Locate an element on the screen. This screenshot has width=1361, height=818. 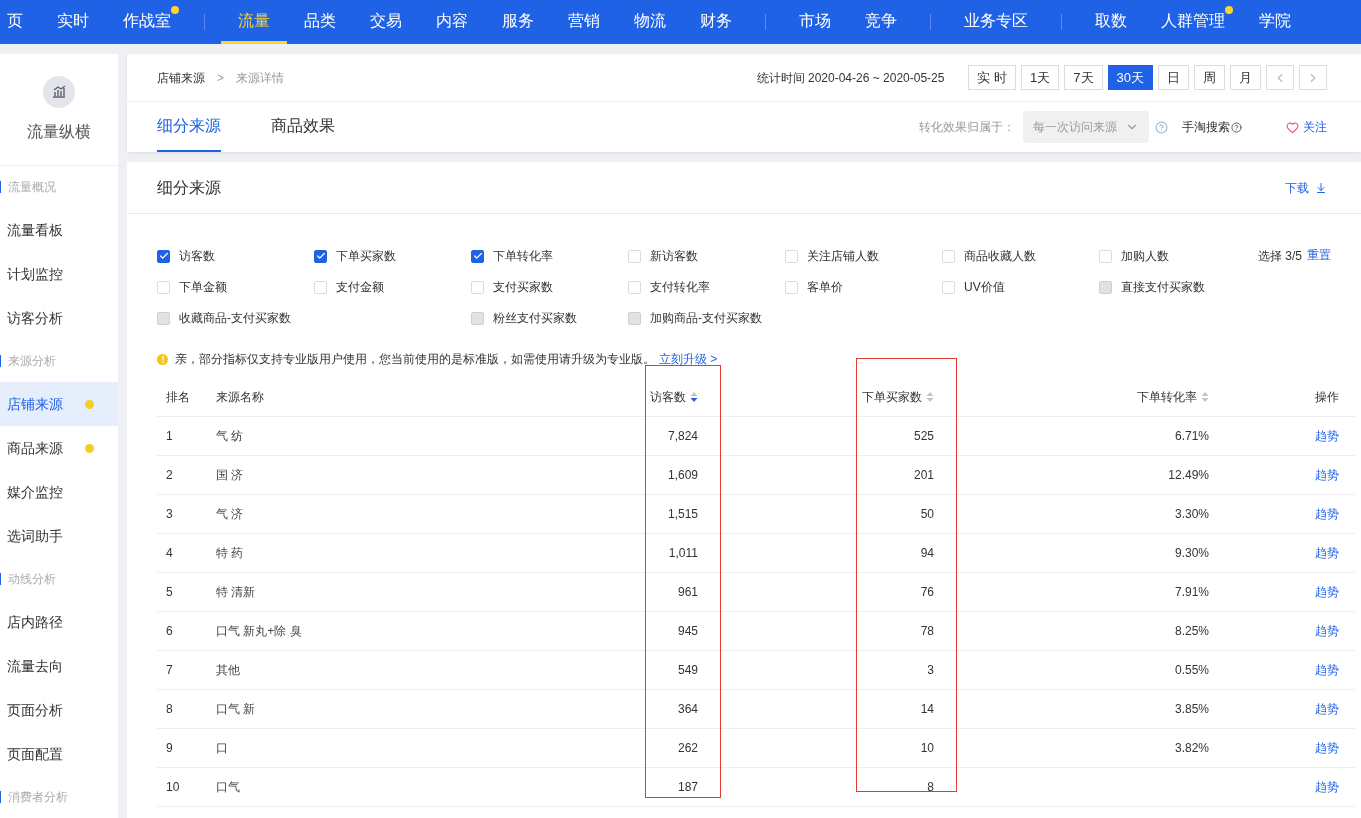
sidebar-item: 店内路径 is located at coordinates (59, 622).